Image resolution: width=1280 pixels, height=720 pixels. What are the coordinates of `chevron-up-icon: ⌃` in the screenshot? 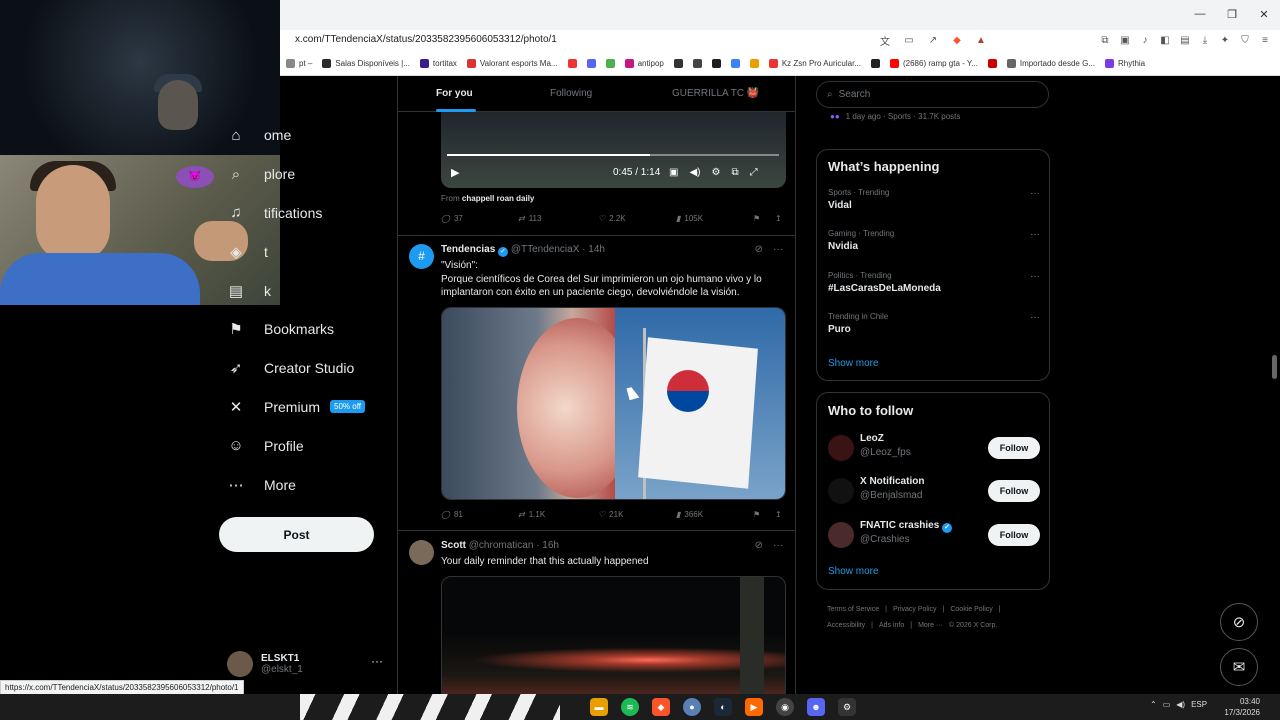 It's located at (1153, 704).